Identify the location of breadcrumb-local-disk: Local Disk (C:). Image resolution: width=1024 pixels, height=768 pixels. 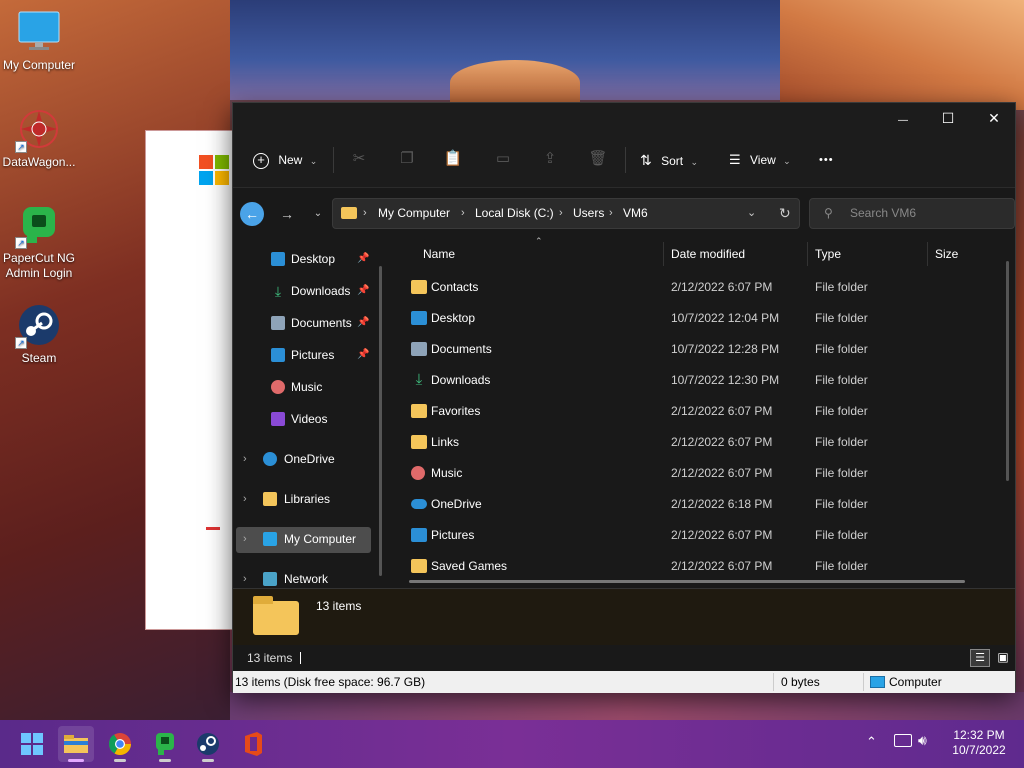
(514, 213).